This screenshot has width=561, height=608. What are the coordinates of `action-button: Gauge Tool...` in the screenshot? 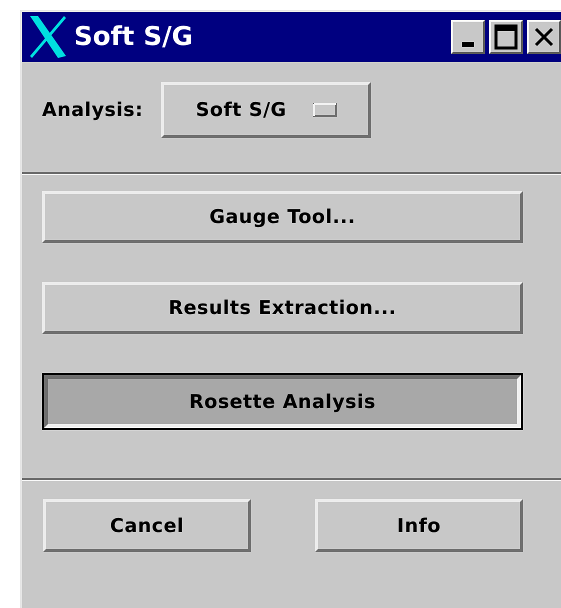 It's located at (282, 217).